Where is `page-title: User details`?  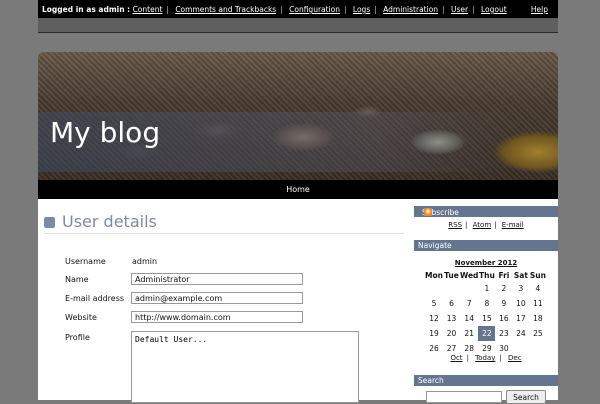 page-title: User details is located at coordinates (109, 221).